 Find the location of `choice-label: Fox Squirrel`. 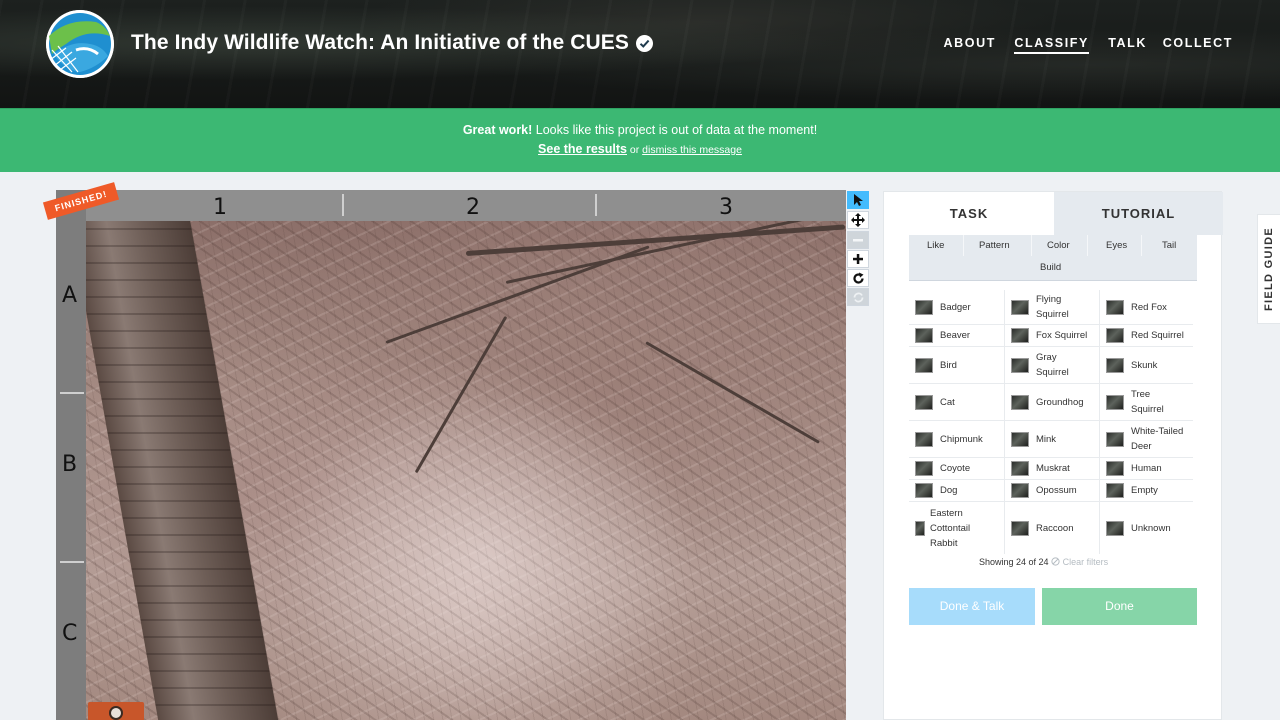

choice-label: Fox Squirrel is located at coordinates (1062, 335).